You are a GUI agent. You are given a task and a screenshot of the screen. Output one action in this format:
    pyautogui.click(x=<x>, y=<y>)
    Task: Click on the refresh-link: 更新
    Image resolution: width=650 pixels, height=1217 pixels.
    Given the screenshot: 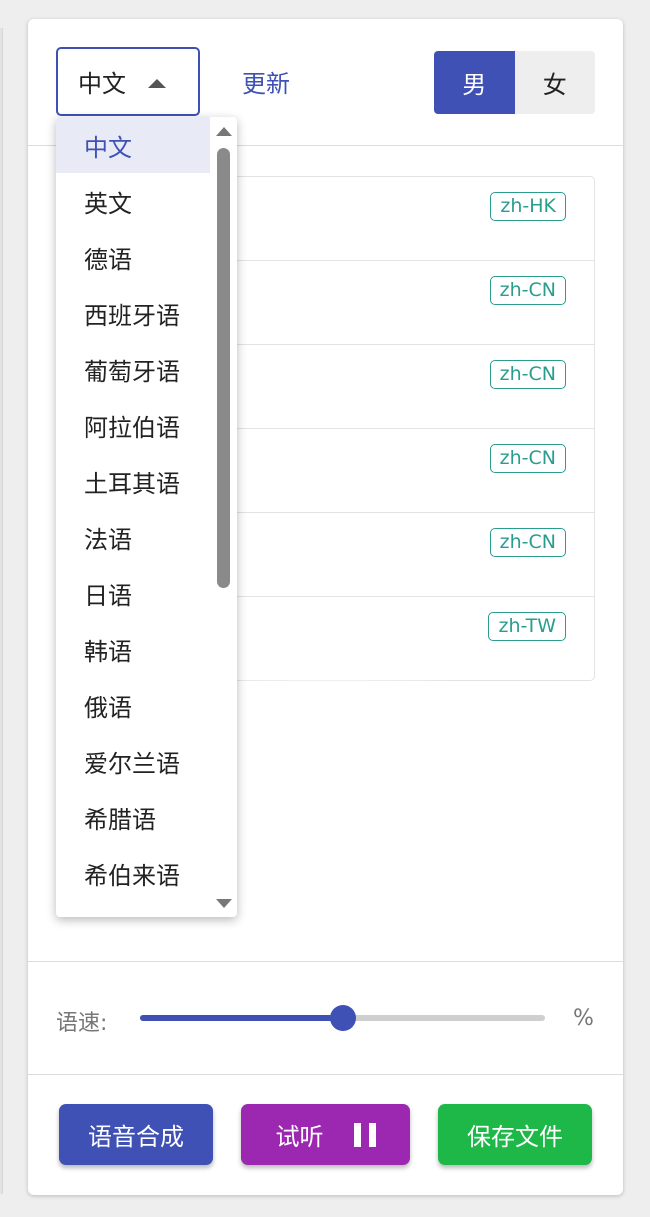 What is the action you would take?
    pyautogui.click(x=266, y=81)
    